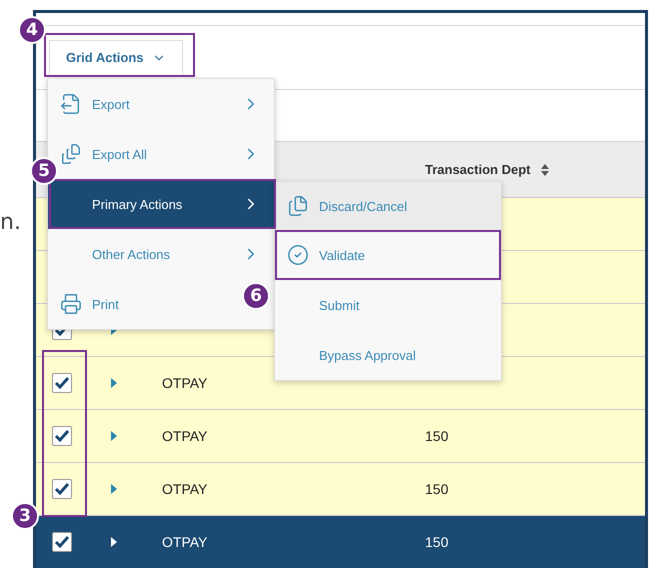  Describe the element at coordinates (116, 58) in the screenshot. I see `grid-actions-button: Grid Actions` at that location.